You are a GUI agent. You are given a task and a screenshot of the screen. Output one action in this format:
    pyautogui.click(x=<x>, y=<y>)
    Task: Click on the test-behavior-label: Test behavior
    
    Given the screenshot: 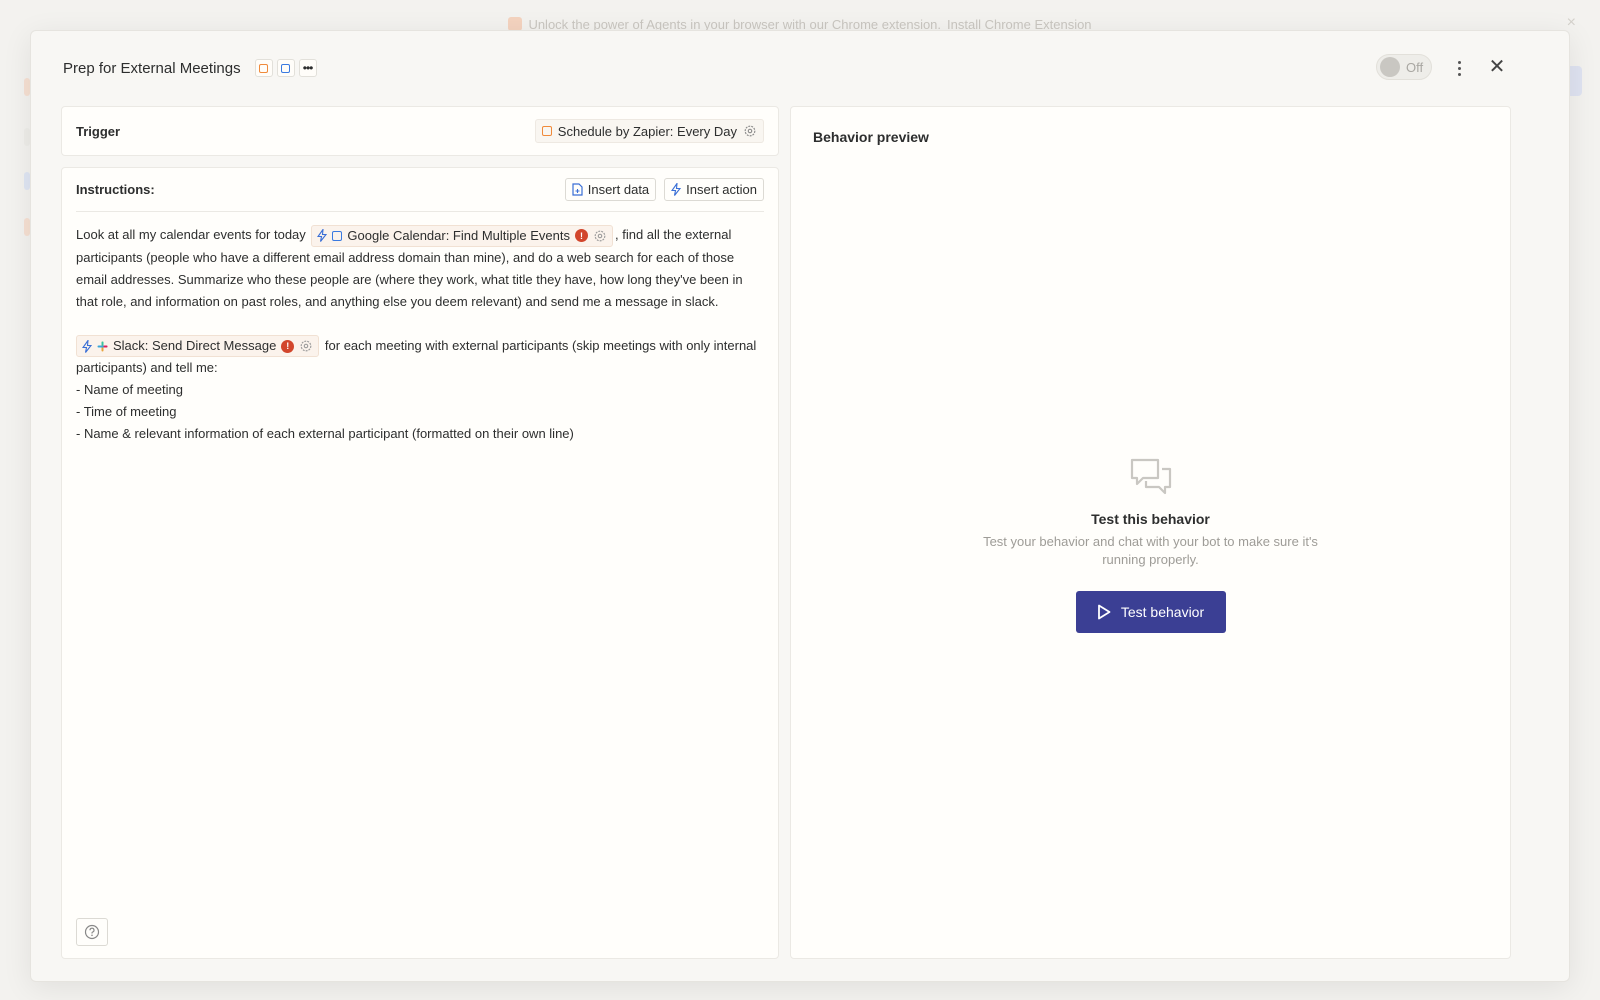 What is the action you would take?
    pyautogui.click(x=1162, y=612)
    